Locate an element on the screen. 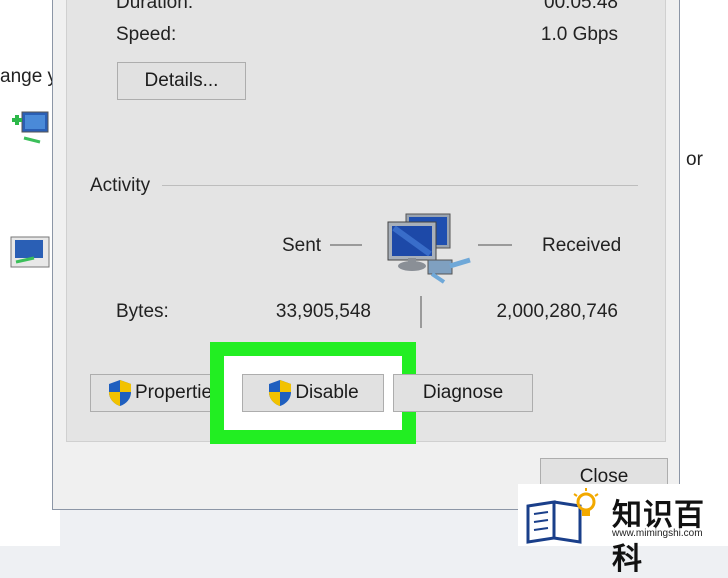 This screenshot has height=578, width=728. background-window-right is located at coordinates (704, 273).